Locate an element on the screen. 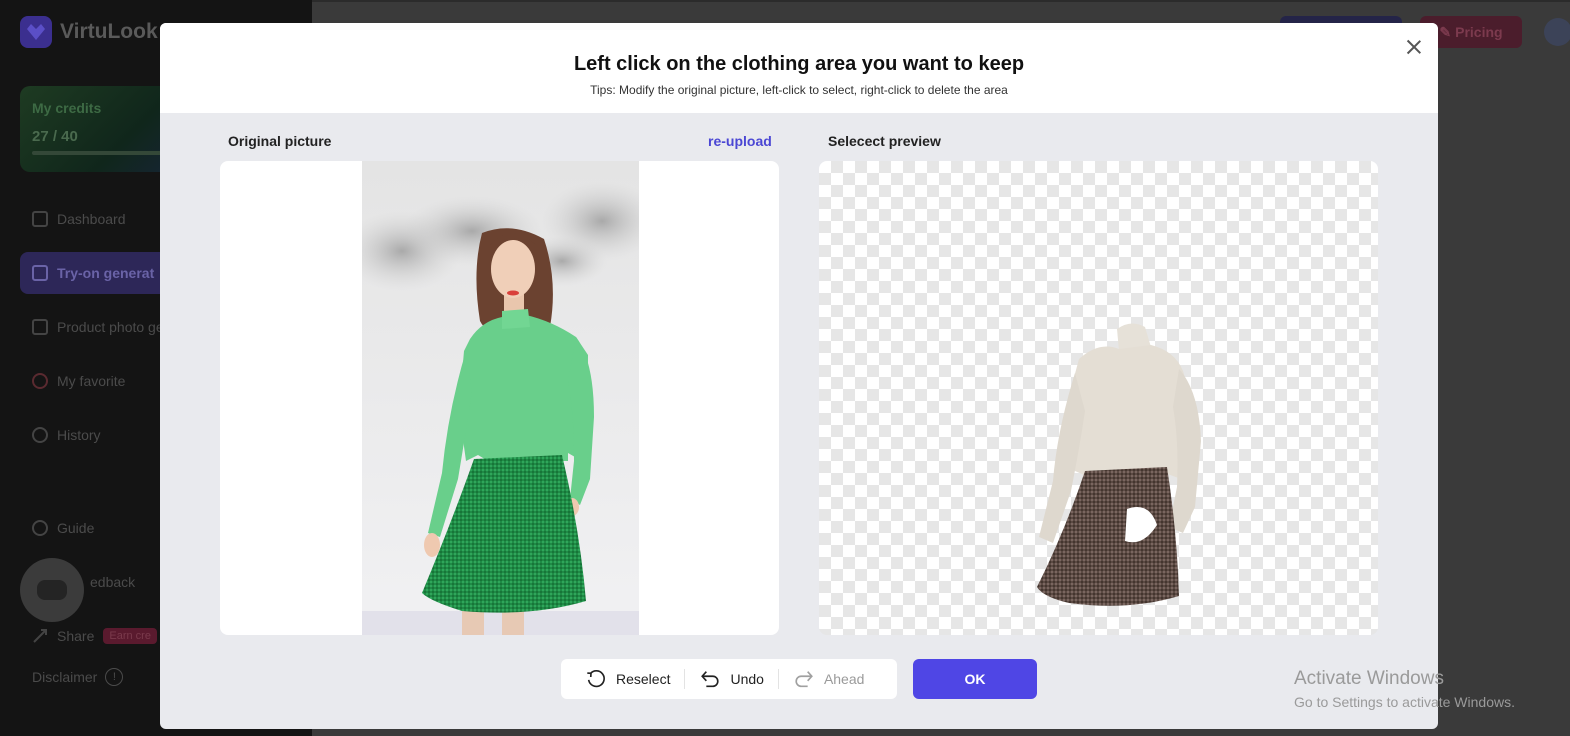 Image resolution: width=1570 pixels, height=736 pixels. share-icon is located at coordinates (40, 636).